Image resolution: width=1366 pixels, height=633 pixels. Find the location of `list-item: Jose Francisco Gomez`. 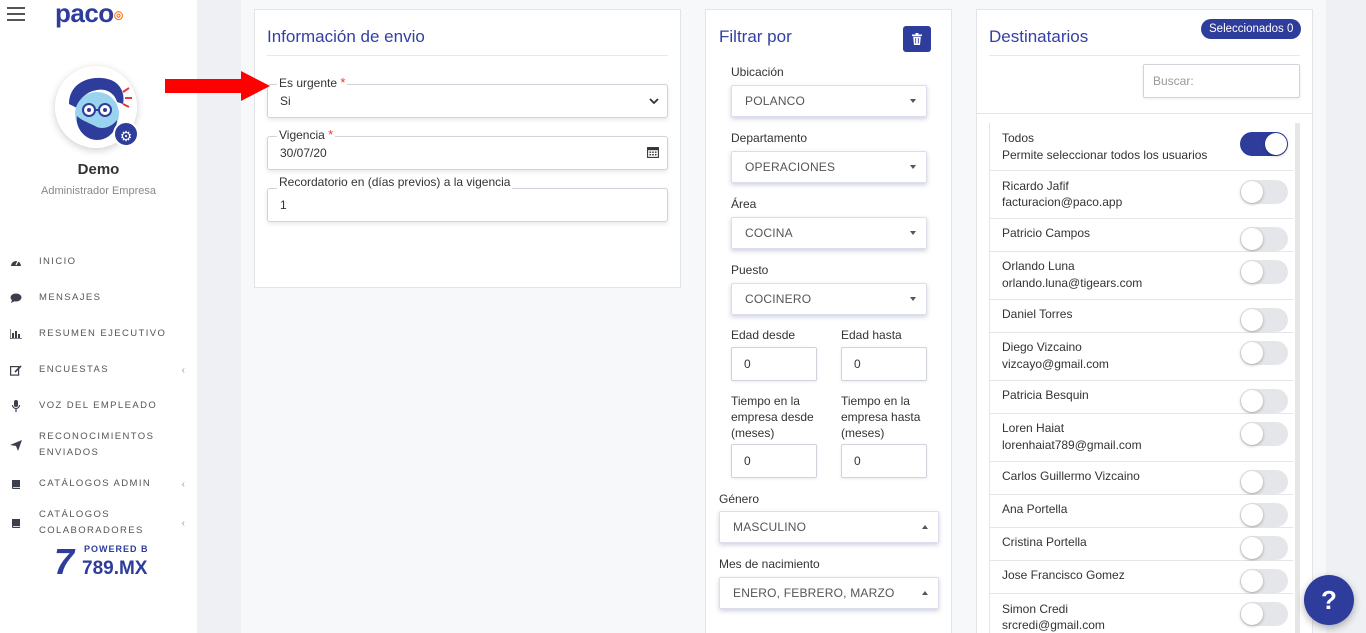

list-item: Jose Francisco Gomez is located at coordinates (1141, 577).